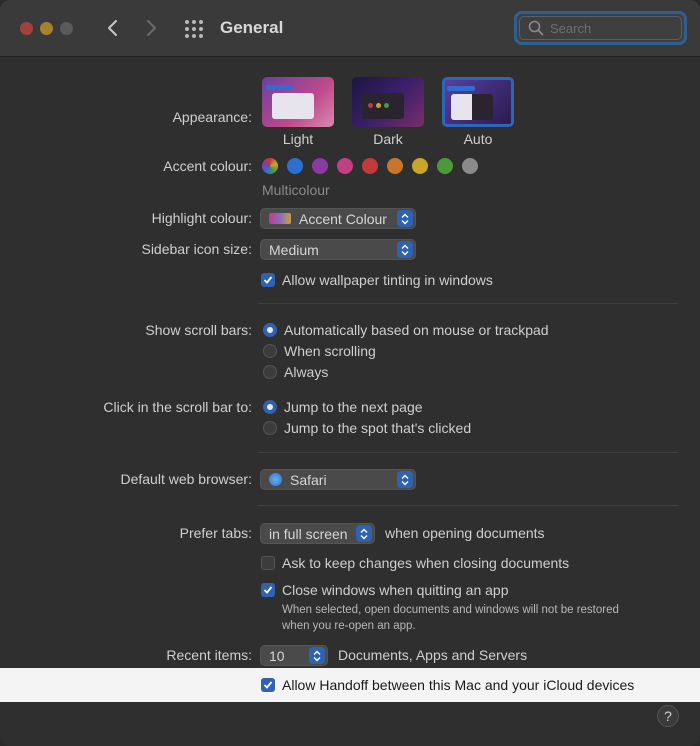 Image resolution: width=700 pixels, height=746 pixels. Describe the element at coordinates (388, 102) in the screenshot. I see `appearance-dark-option` at that location.